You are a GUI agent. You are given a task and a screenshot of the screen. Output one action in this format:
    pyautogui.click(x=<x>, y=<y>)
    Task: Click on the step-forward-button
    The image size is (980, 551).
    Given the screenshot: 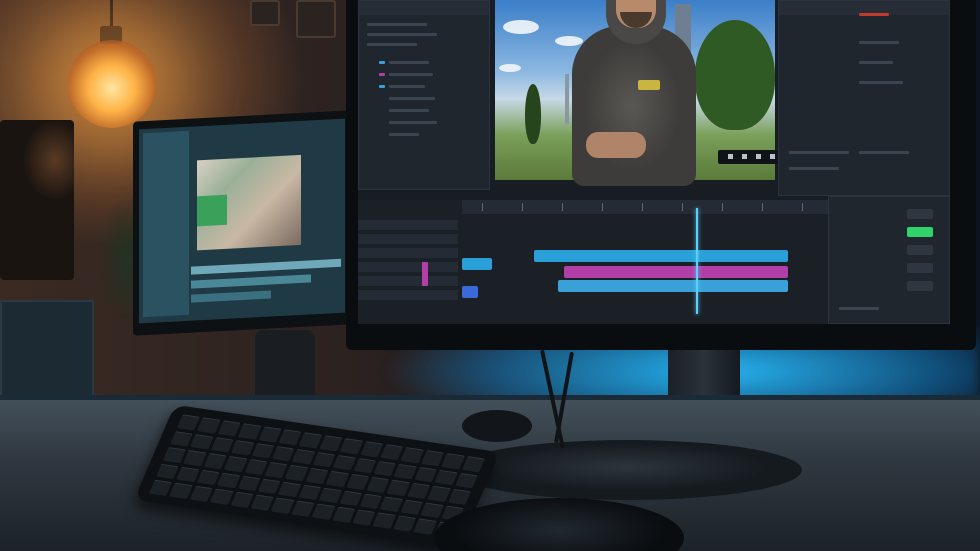 What is the action you would take?
    pyautogui.click(x=758, y=156)
    